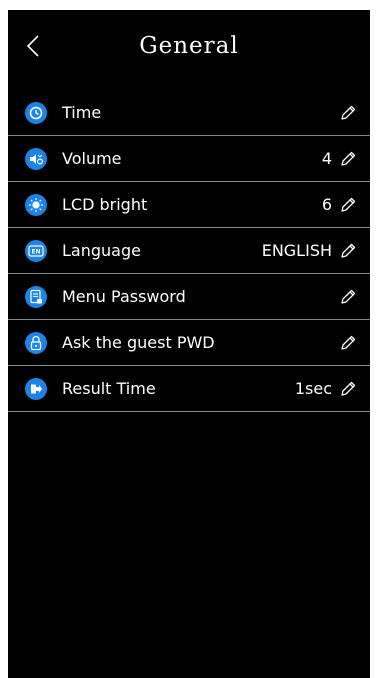 The width and height of the screenshot is (378, 678). I want to click on settings-row-menu-password: Menu Password, so click(189, 297).